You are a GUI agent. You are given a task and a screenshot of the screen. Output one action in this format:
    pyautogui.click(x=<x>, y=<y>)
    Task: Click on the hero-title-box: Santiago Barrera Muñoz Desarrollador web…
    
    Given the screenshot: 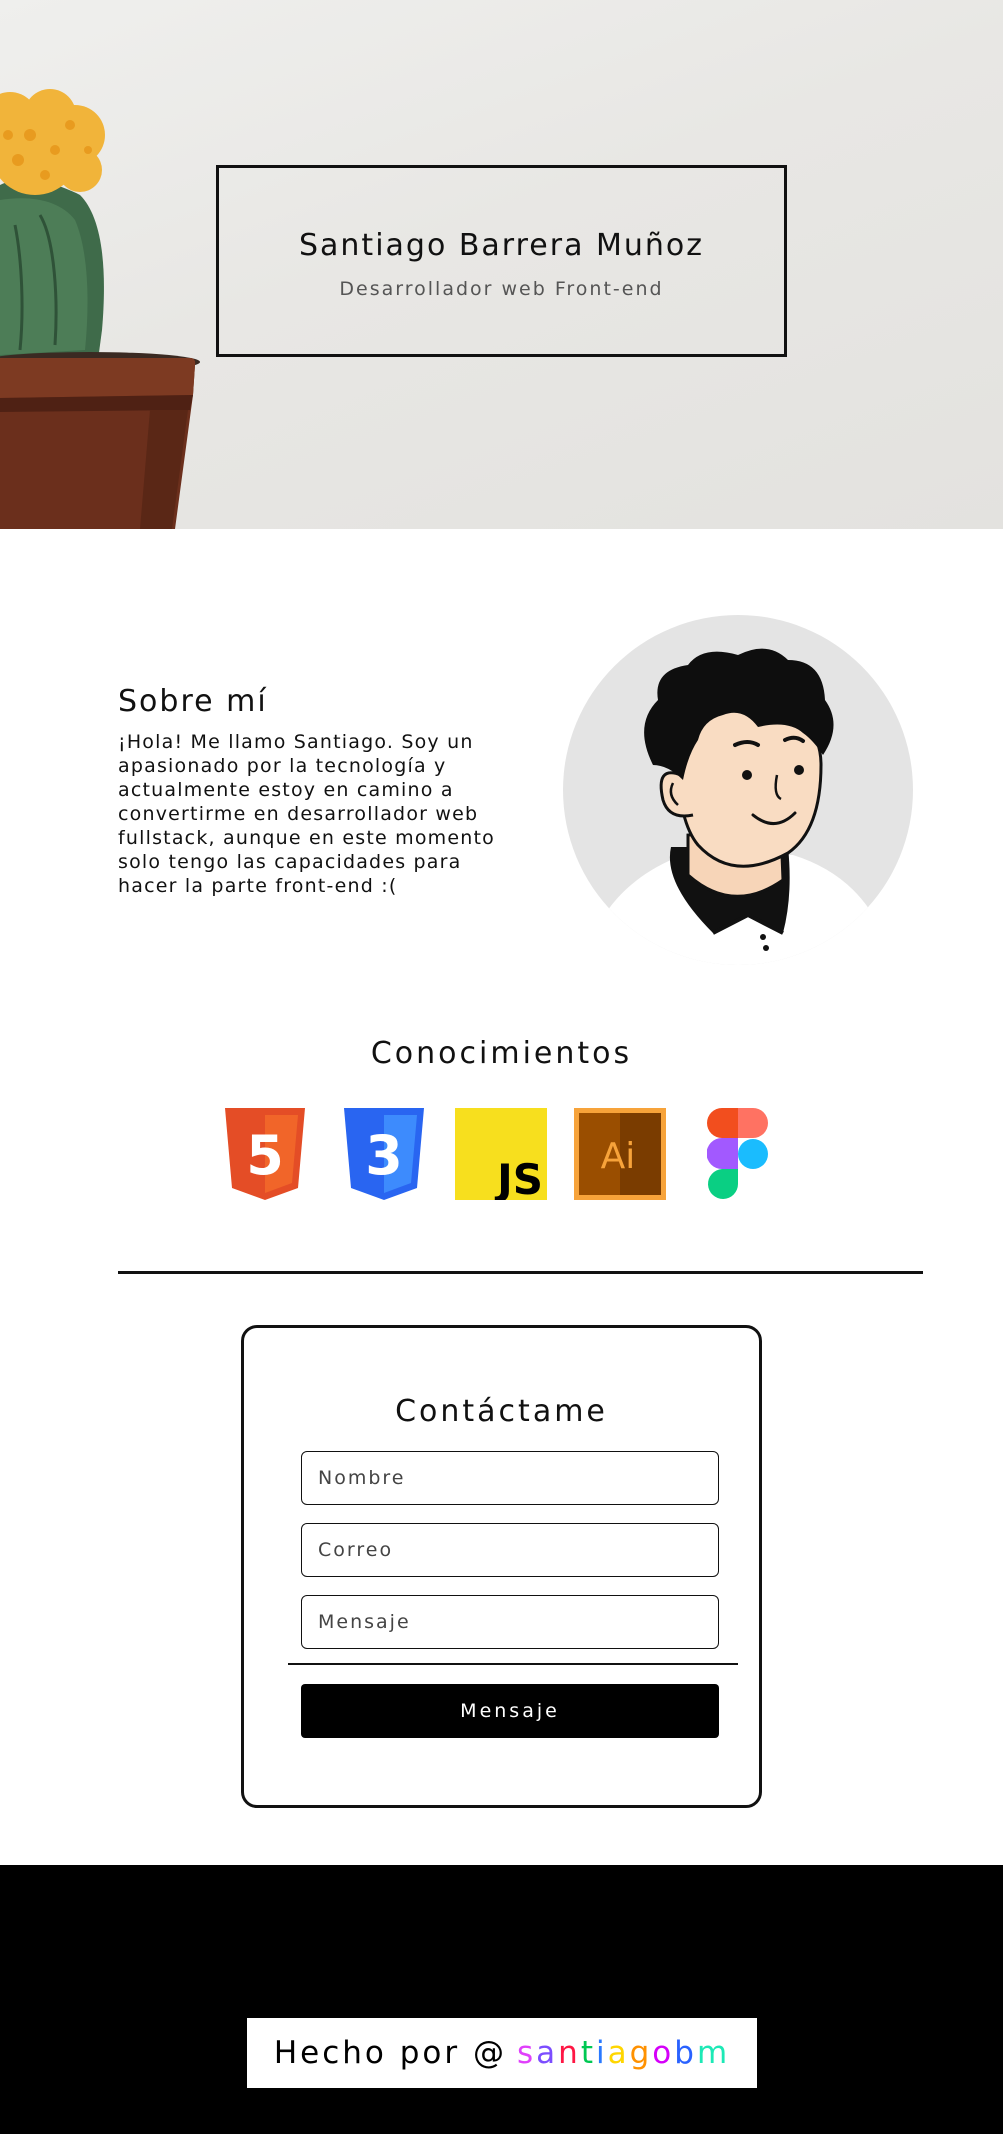 What is the action you would take?
    pyautogui.click(x=501, y=261)
    